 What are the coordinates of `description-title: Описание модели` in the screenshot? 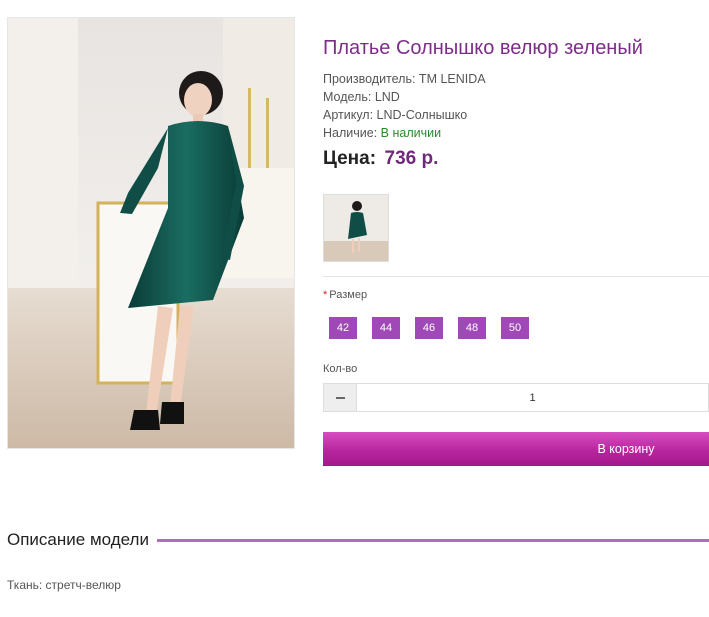 It's located at (78, 539).